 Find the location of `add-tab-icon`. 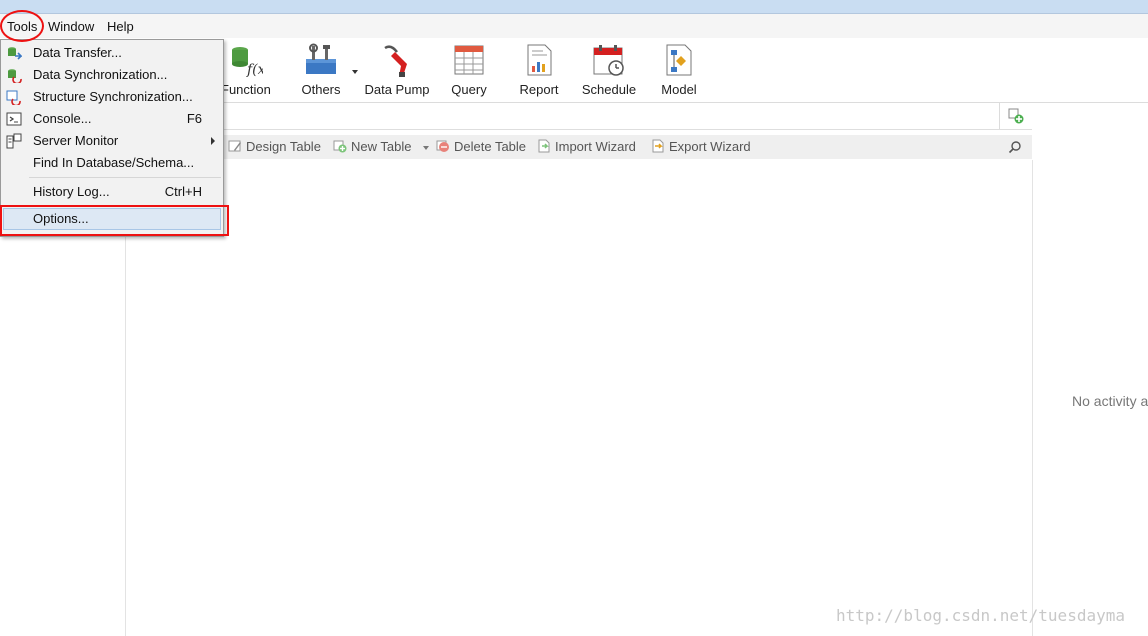

add-tab-icon is located at coordinates (1016, 116).